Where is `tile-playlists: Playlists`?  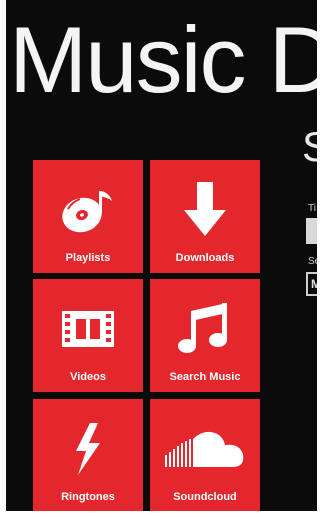 tile-playlists: Playlists is located at coordinates (88, 216).